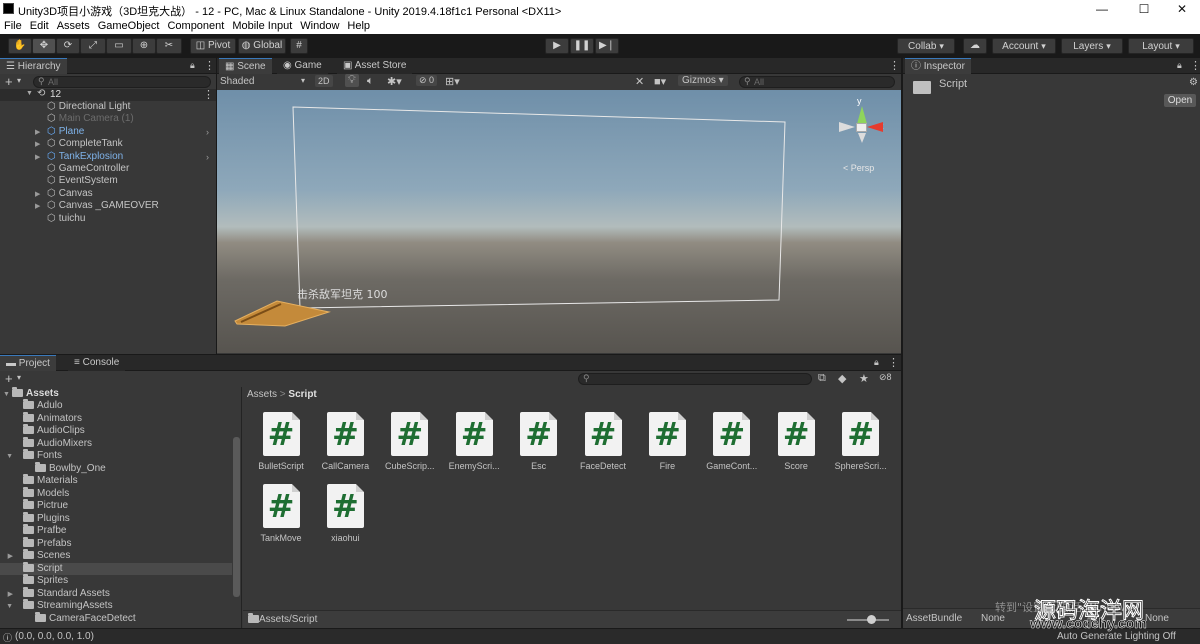 This screenshot has height=644, width=1200. Describe the element at coordinates (539, 441) in the screenshot. I see `script-asset: # Esc` at that location.